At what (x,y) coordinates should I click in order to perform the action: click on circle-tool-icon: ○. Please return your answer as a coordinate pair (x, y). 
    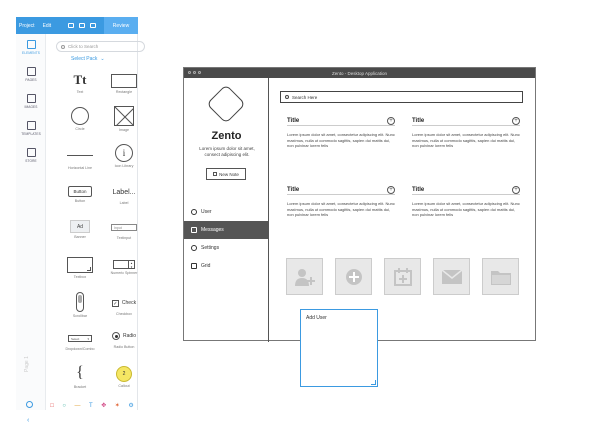
    Looking at the image, I should click on (64, 406).